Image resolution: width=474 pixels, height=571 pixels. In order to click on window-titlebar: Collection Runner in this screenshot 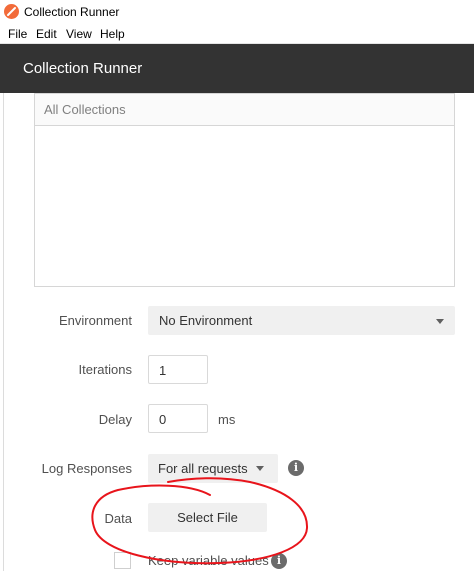, I will do `click(237, 12)`.